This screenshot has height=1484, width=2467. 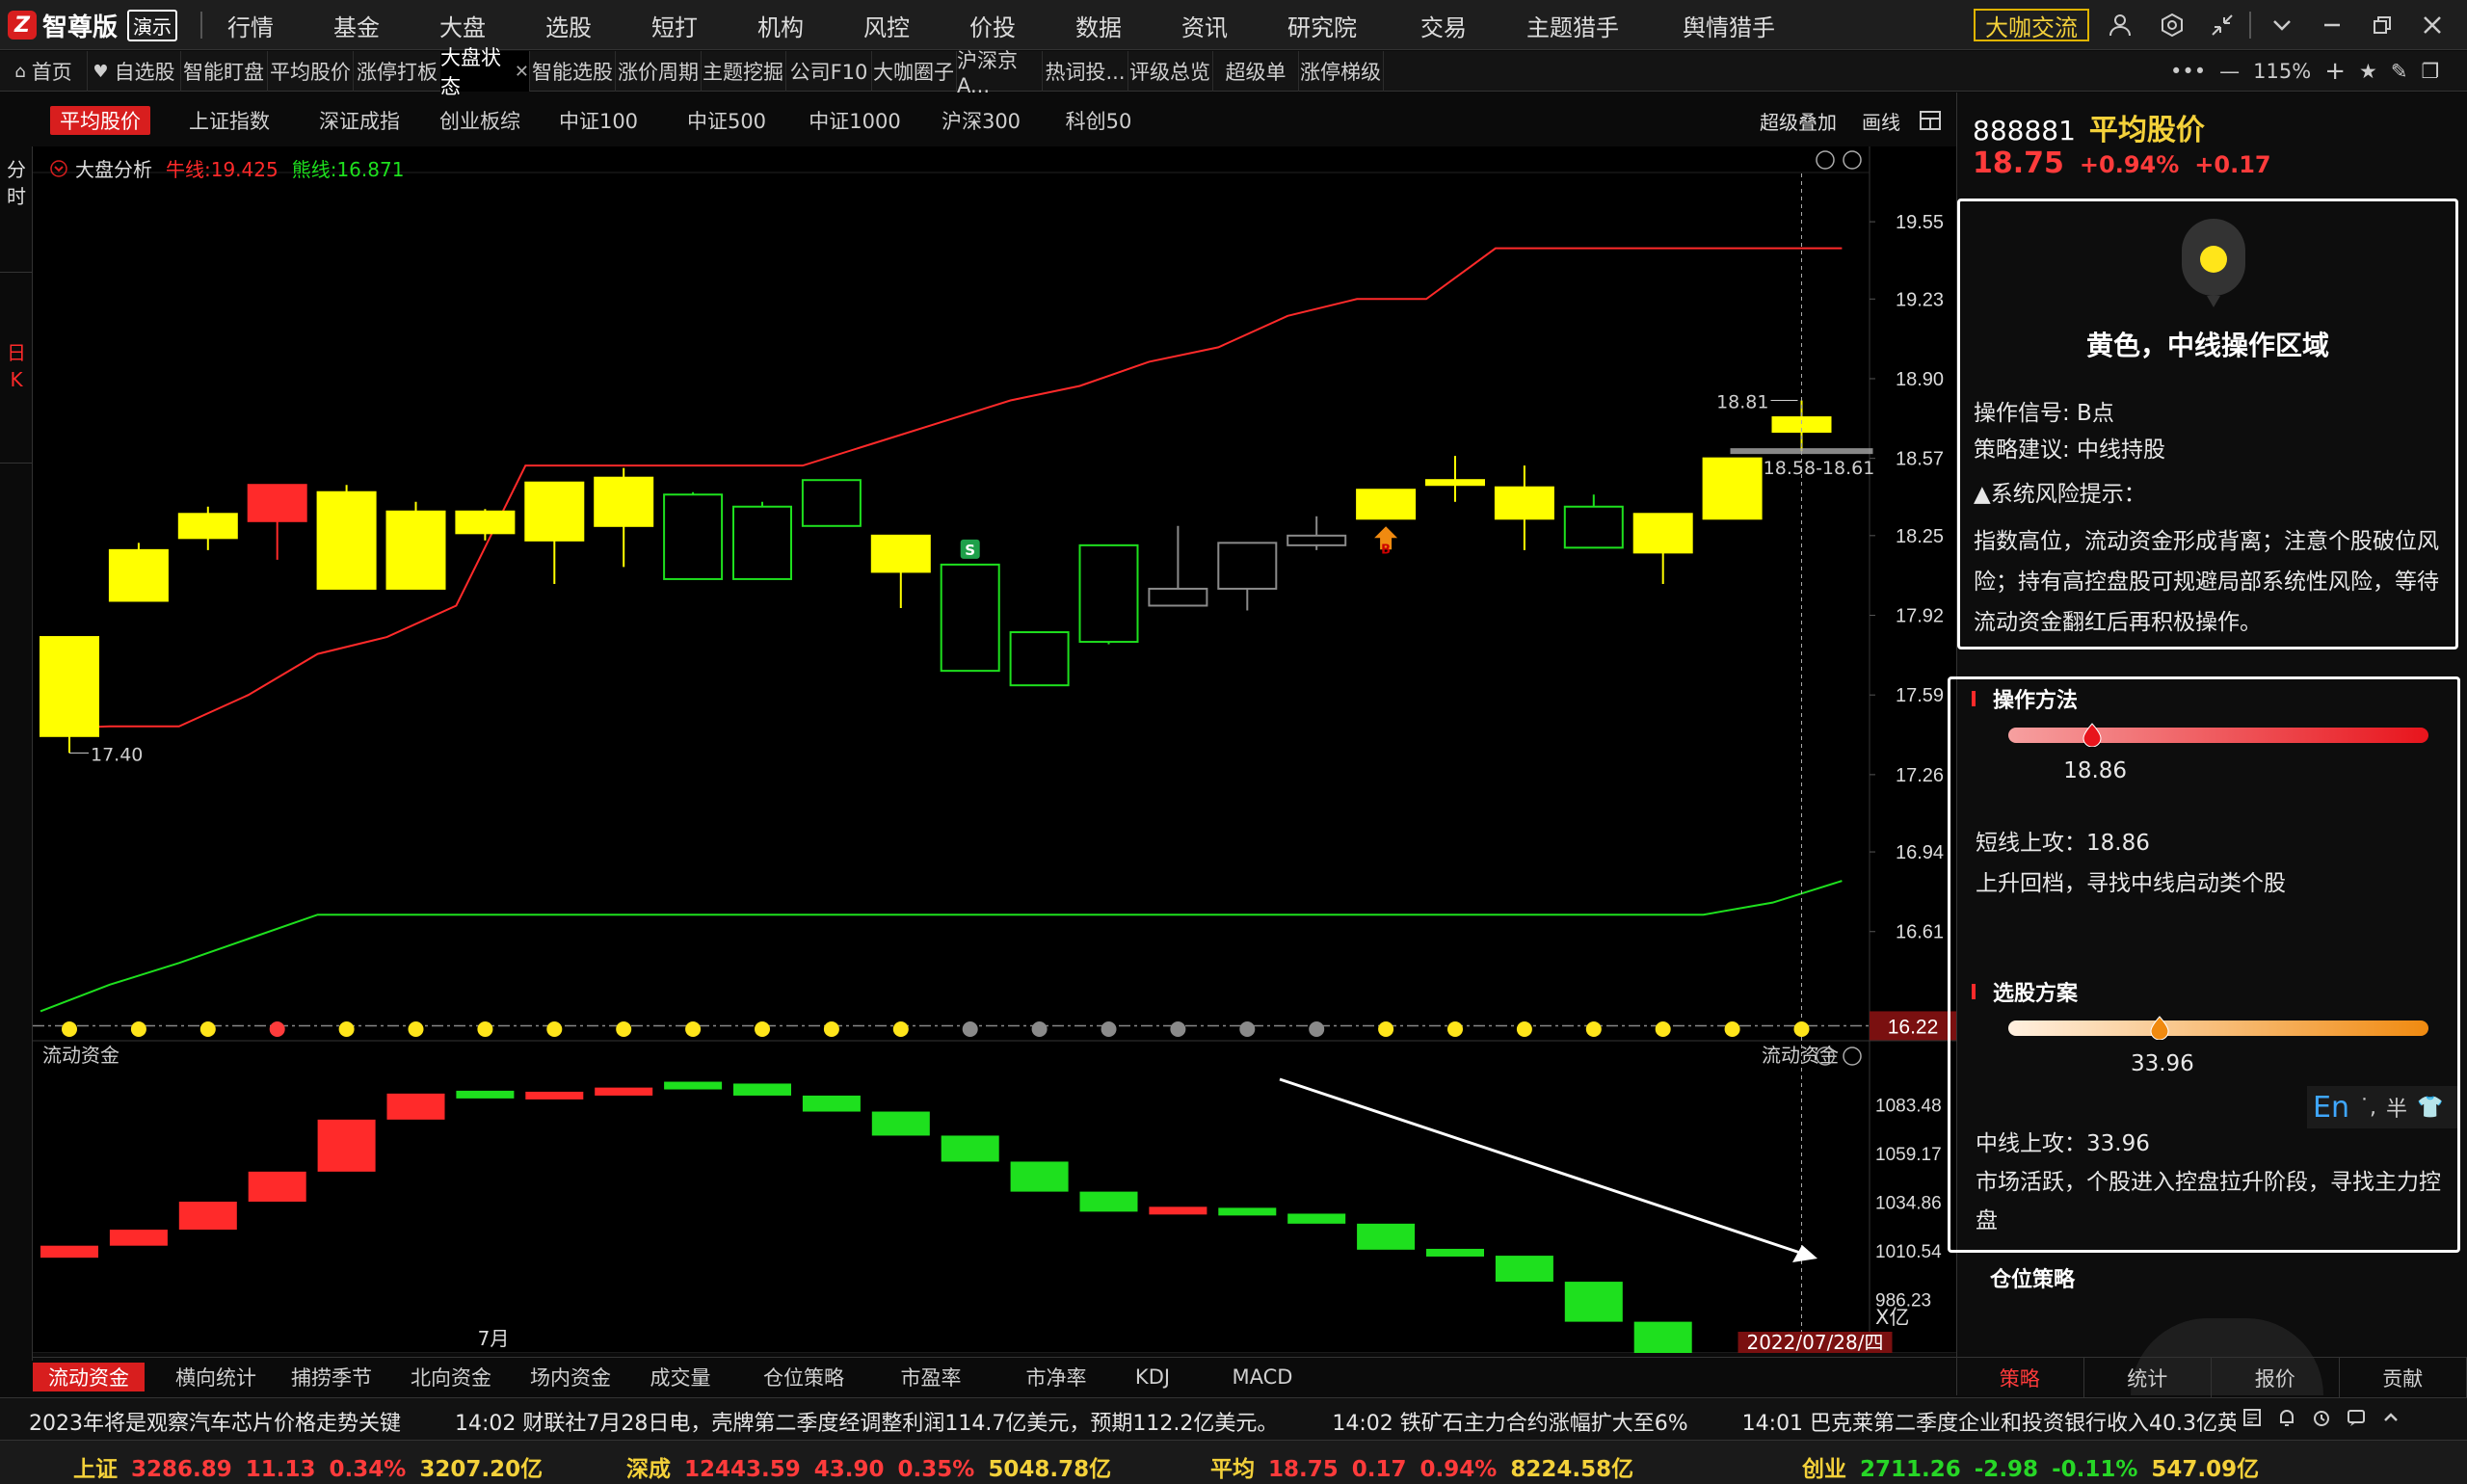 What do you see at coordinates (2172, 25) in the screenshot?
I see `settings-hex-icon` at bounding box center [2172, 25].